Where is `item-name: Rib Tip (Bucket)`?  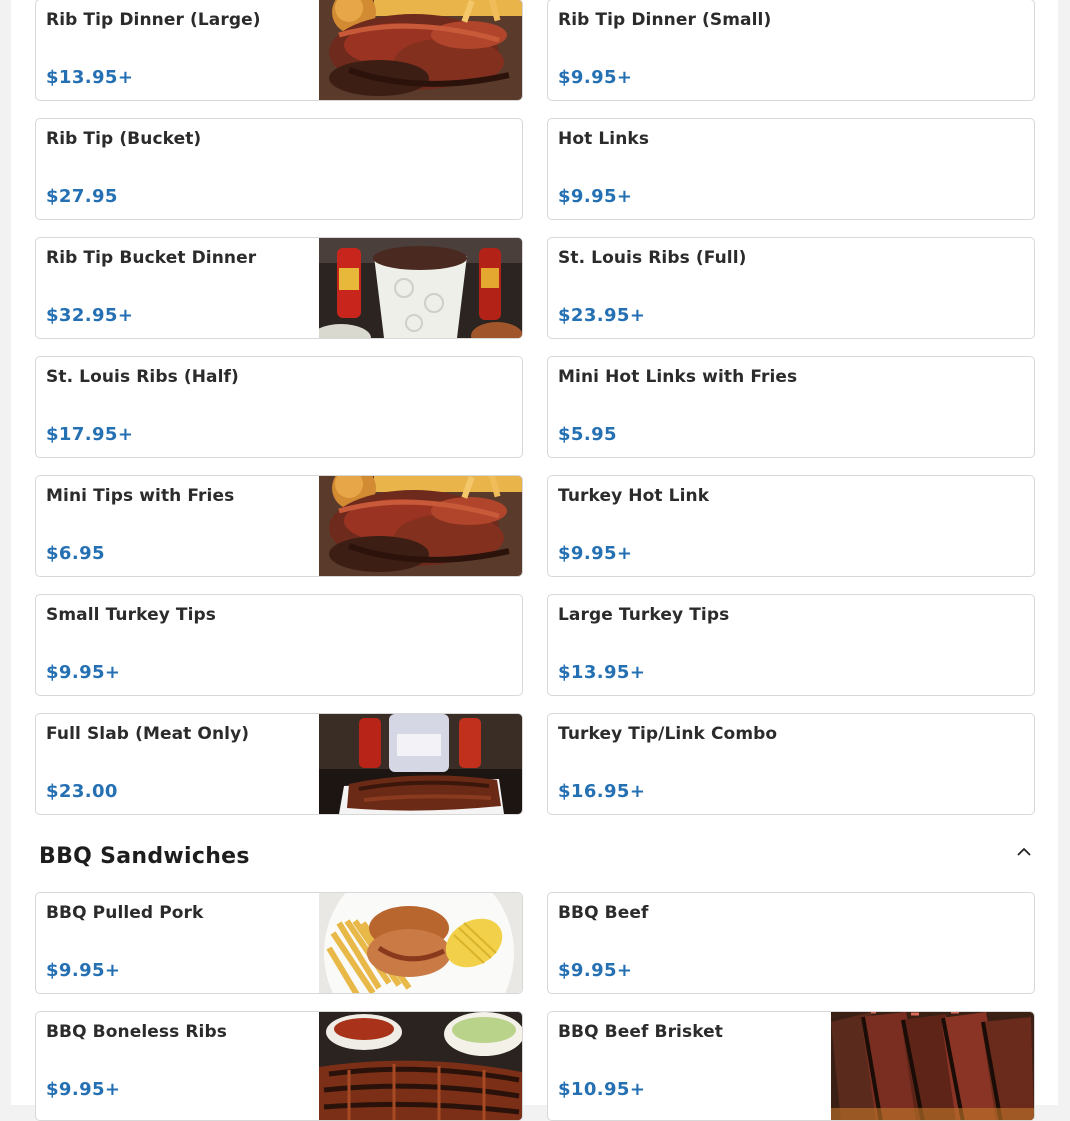
item-name: Rib Tip (Bucket) is located at coordinates (124, 139).